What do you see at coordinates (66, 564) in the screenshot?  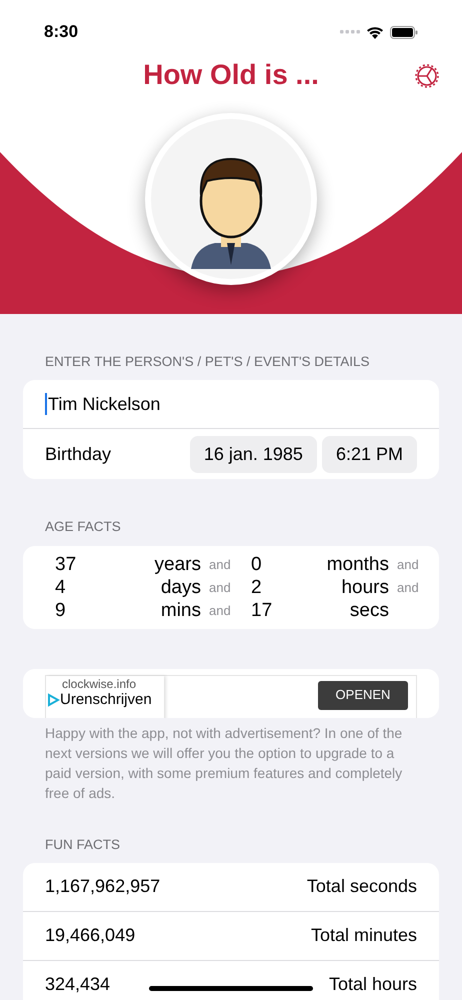 I see `fact-value: 37` at bounding box center [66, 564].